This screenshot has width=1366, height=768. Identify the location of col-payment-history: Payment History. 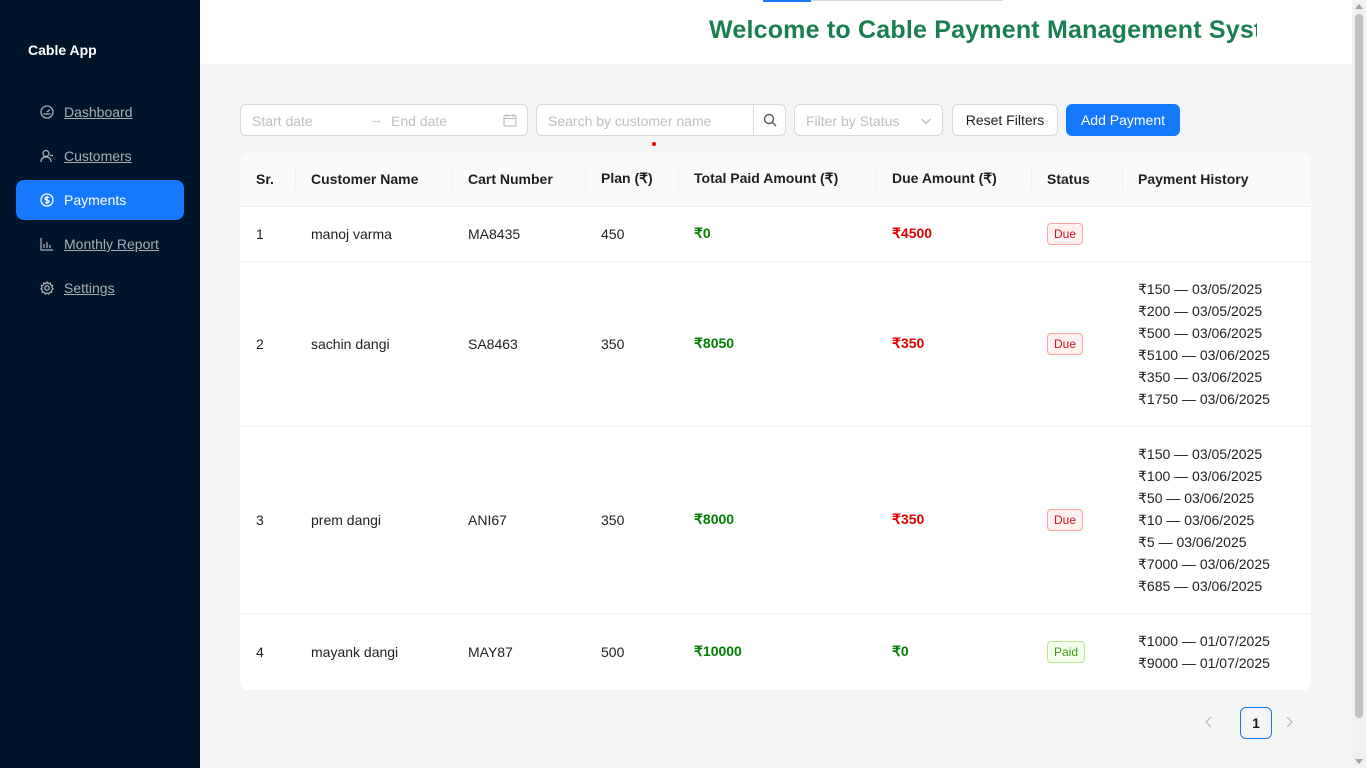
(1216, 179).